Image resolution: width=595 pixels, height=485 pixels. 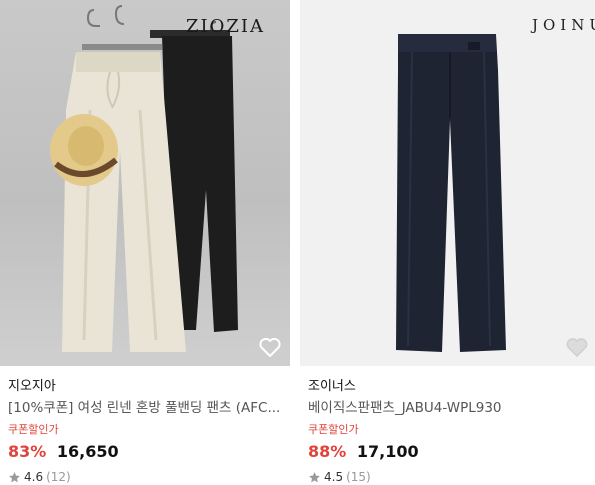 What do you see at coordinates (225, 26) in the screenshot?
I see `brand-watermark: ZIOZIA` at bounding box center [225, 26].